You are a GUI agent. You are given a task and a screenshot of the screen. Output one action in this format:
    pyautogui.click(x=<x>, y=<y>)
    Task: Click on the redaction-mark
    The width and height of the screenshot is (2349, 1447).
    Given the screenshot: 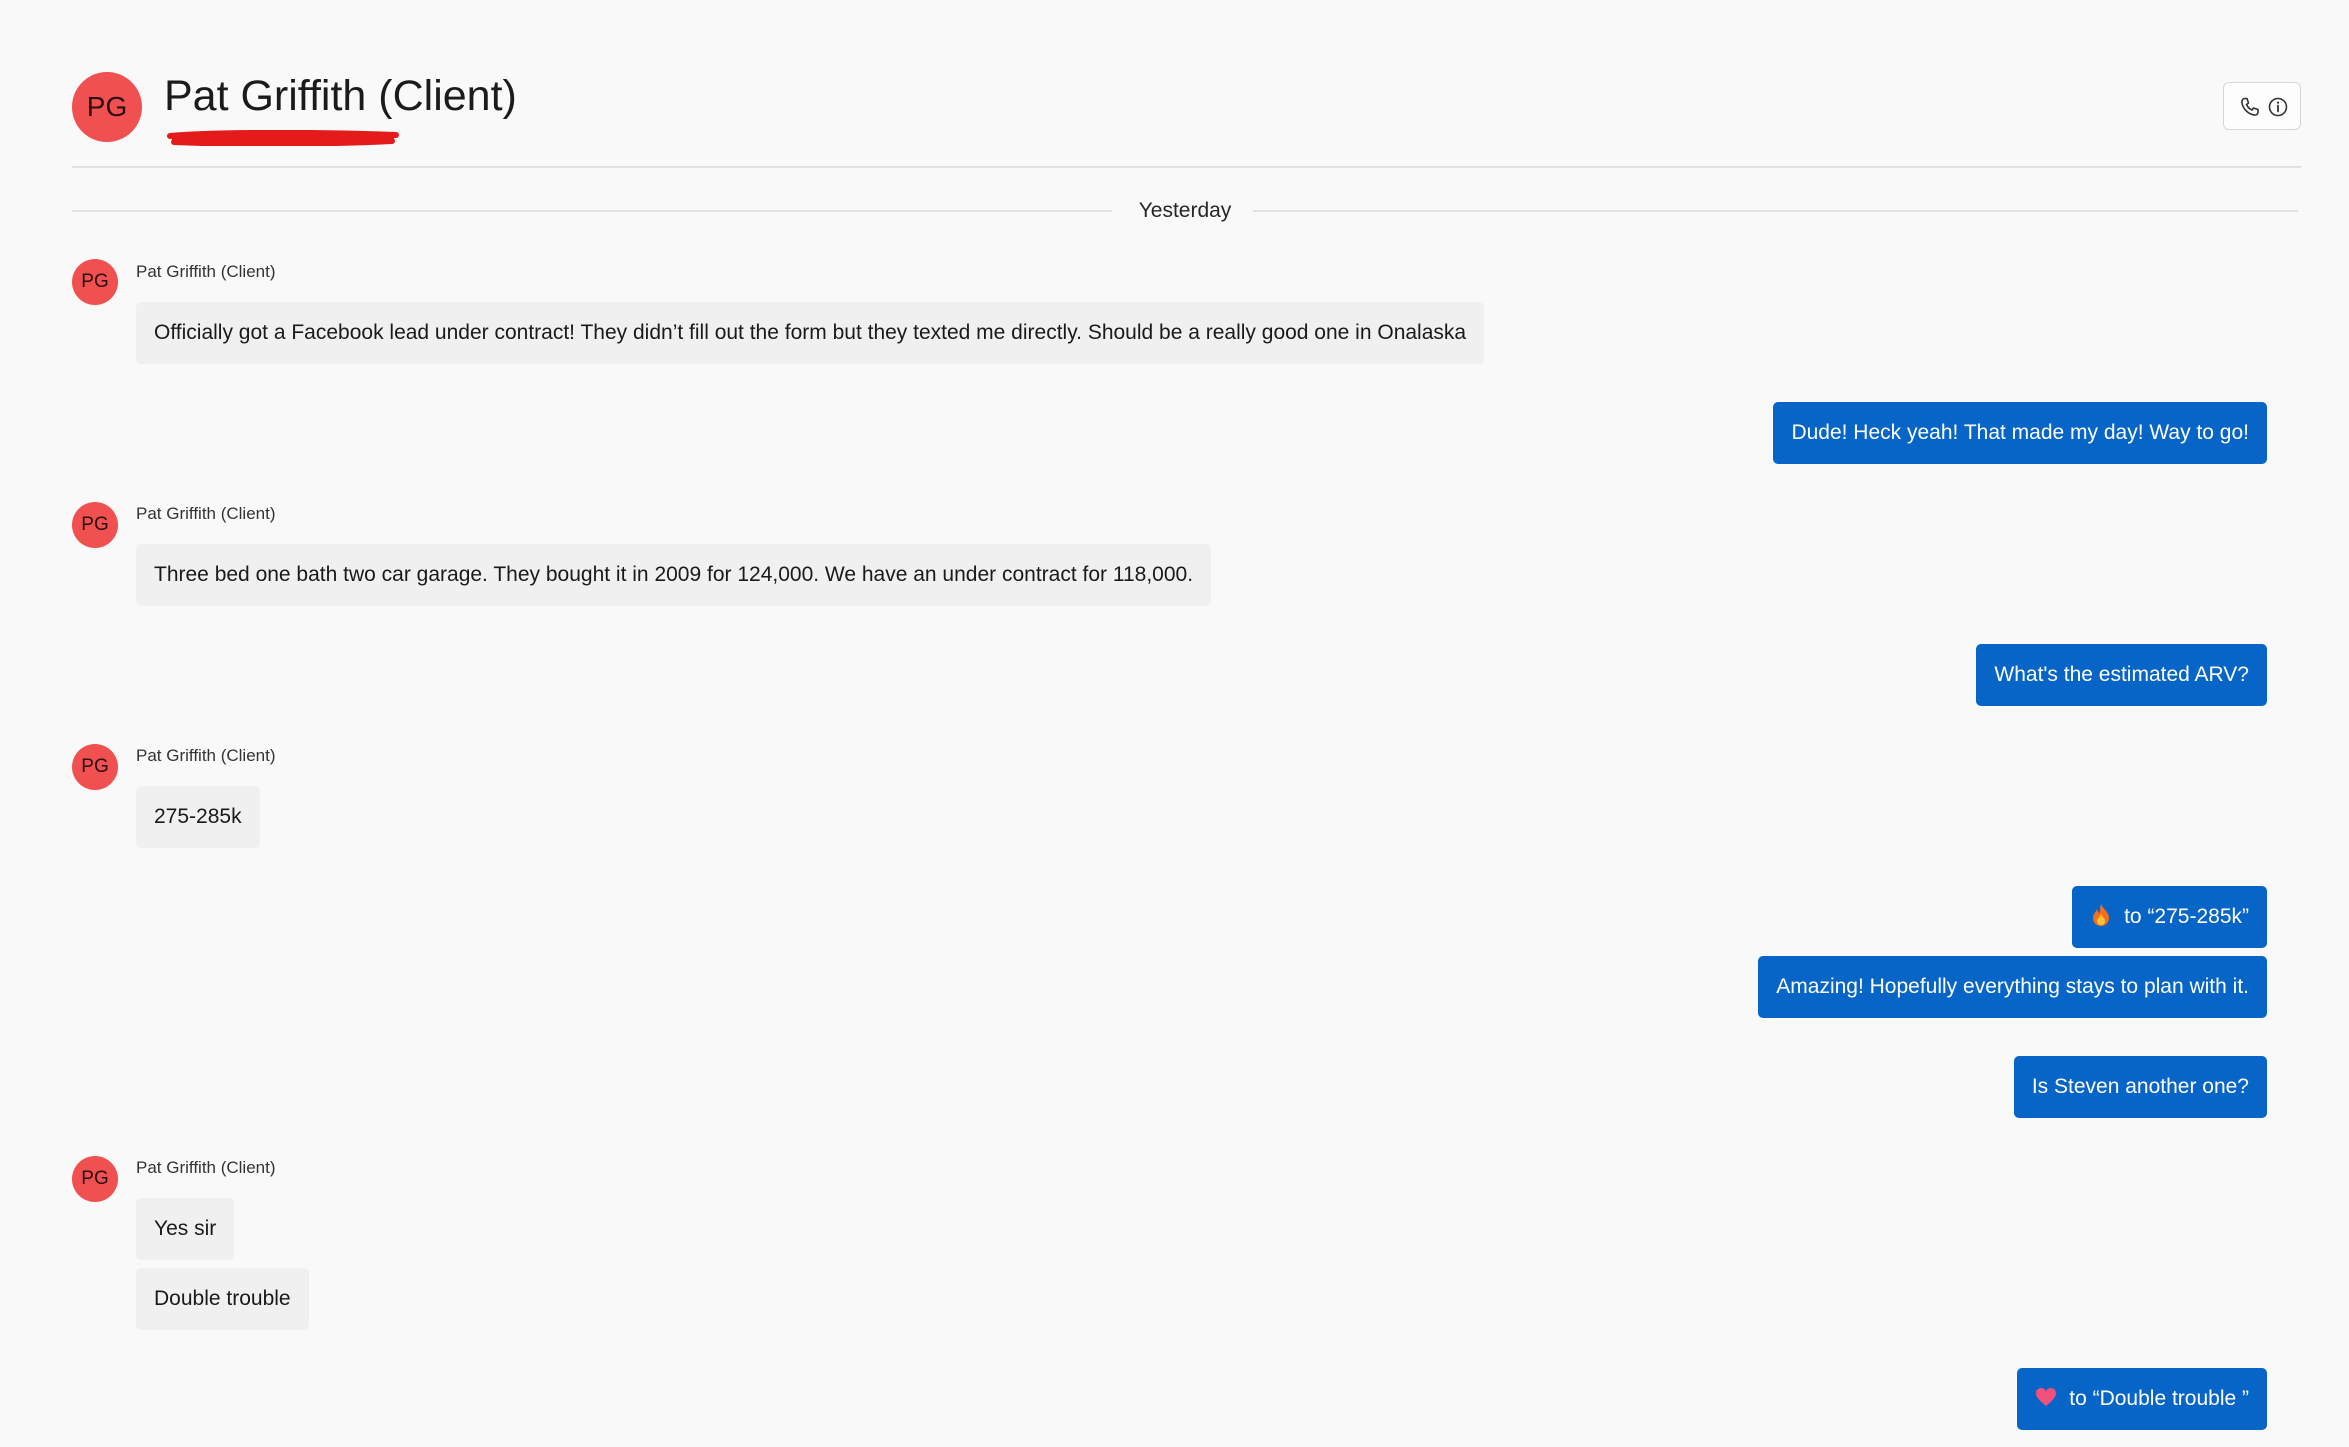 What is the action you would take?
    pyautogui.click(x=283, y=138)
    